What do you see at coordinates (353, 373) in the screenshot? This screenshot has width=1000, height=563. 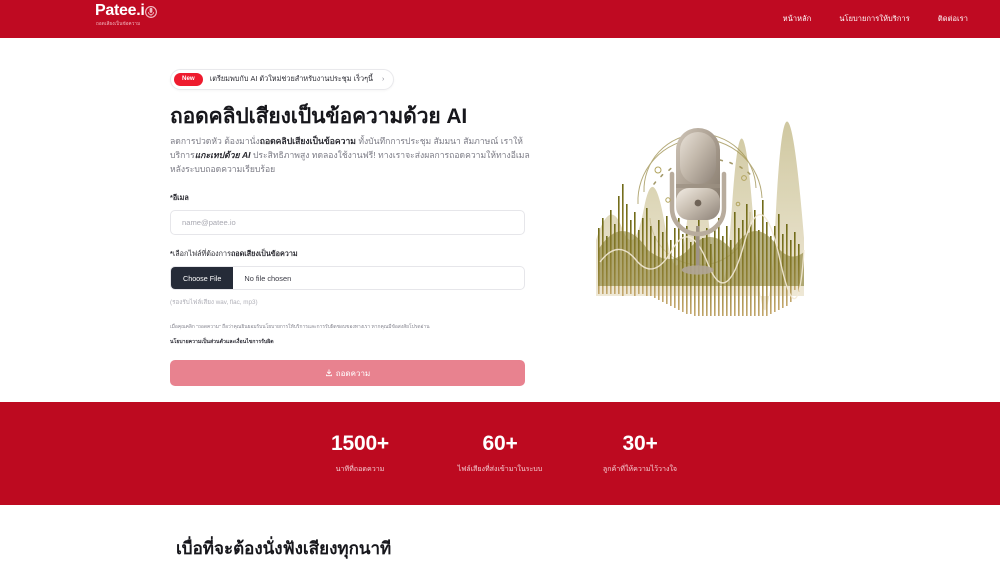 I see `submit-button-label: ถอดความ` at bounding box center [353, 373].